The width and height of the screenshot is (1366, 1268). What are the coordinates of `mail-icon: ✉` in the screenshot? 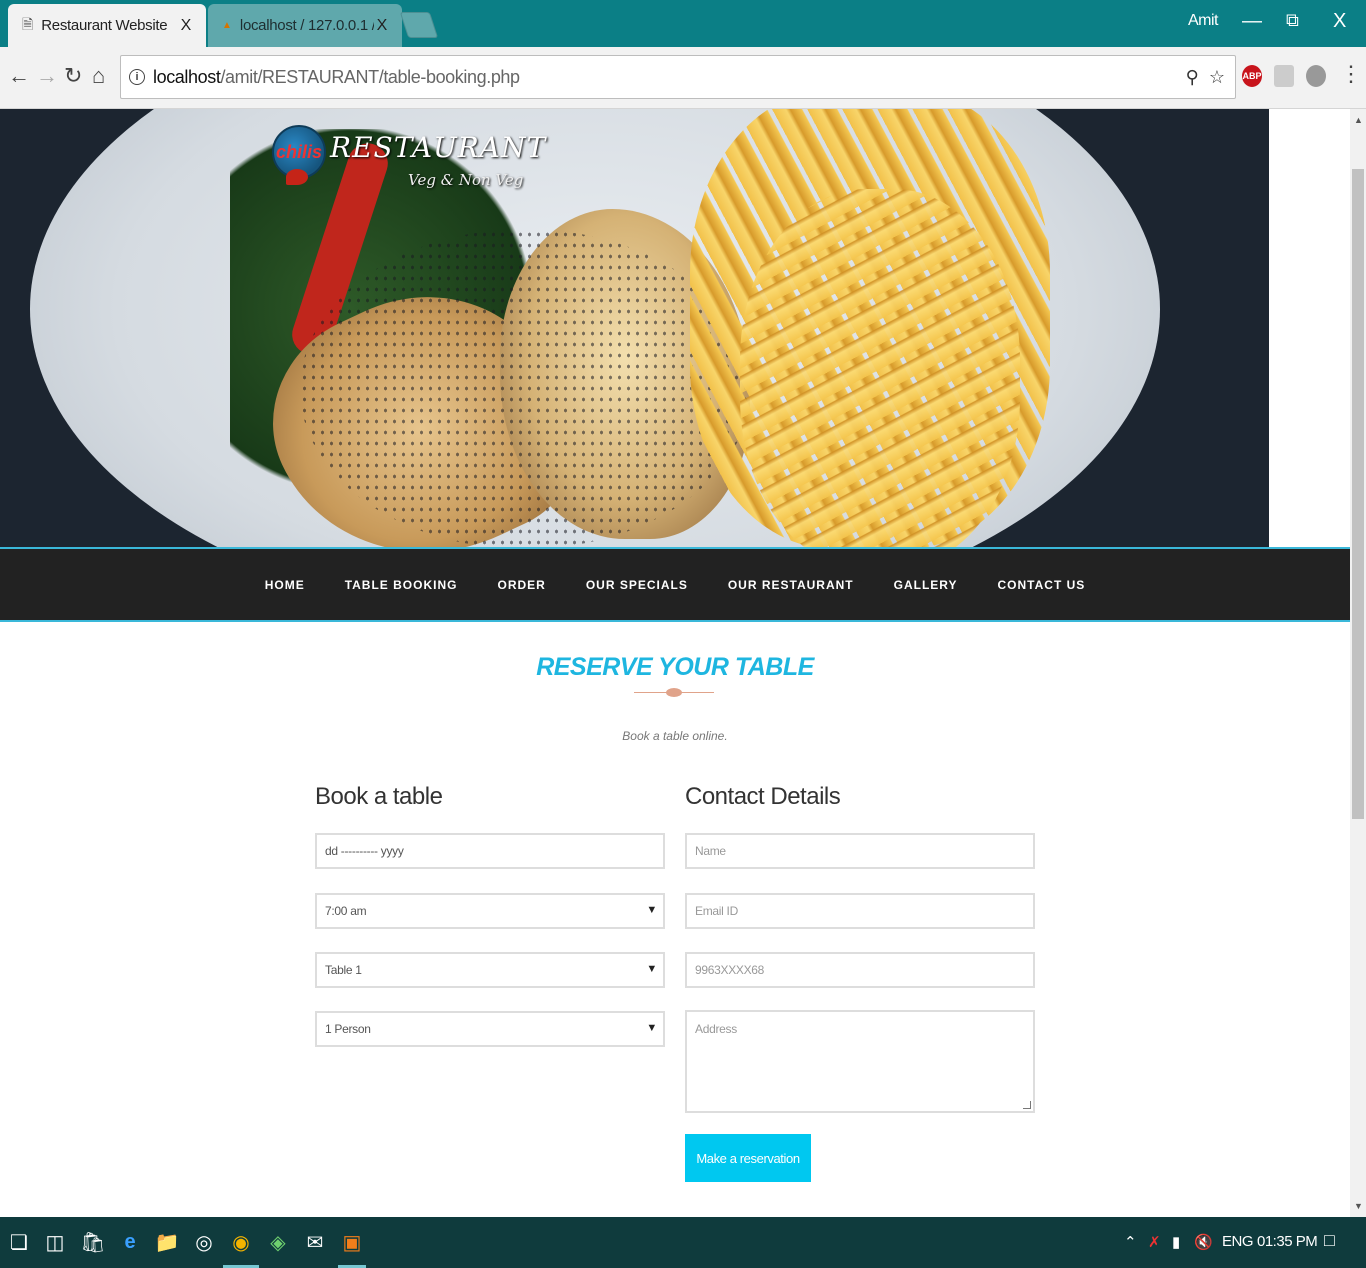 It's located at (315, 1242).